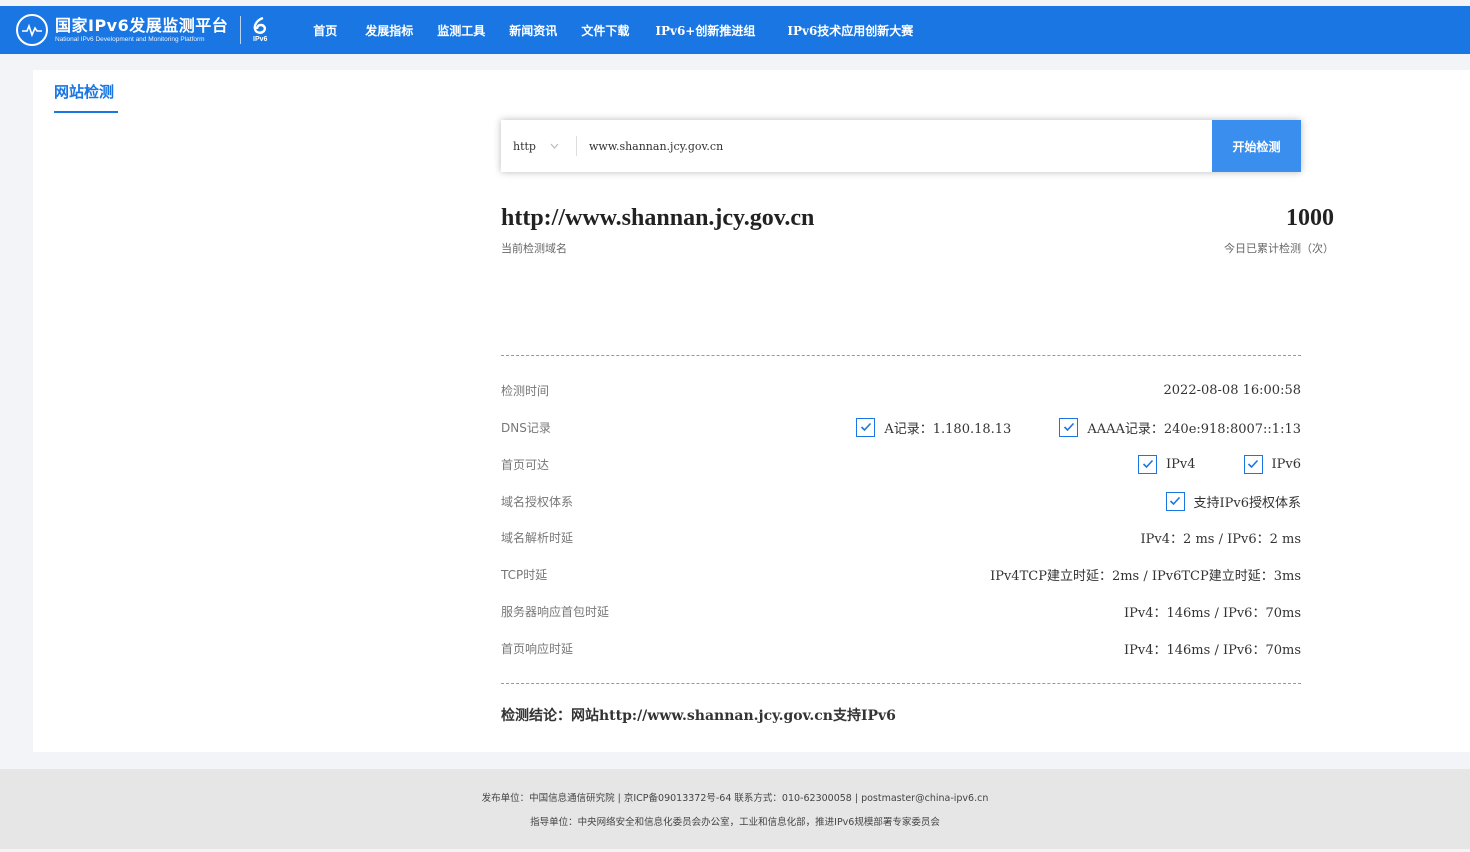  What do you see at coordinates (605, 30) in the screenshot?
I see `nav-item-downloads: 文件下载` at bounding box center [605, 30].